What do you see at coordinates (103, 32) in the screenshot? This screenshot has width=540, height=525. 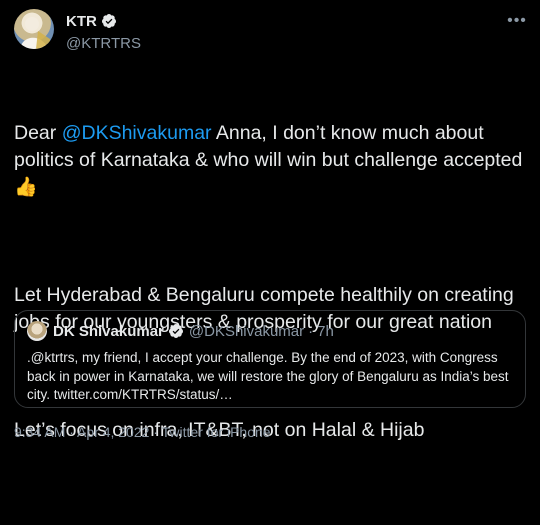 I see `author-names: KTR @KTRTRS` at bounding box center [103, 32].